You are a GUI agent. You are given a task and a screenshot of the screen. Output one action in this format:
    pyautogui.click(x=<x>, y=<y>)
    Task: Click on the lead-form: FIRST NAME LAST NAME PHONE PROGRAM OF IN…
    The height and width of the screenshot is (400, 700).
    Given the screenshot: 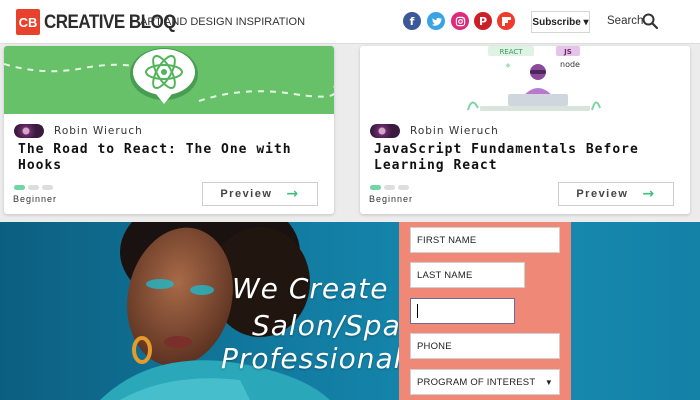 What is the action you would take?
    pyautogui.click(x=485, y=311)
    